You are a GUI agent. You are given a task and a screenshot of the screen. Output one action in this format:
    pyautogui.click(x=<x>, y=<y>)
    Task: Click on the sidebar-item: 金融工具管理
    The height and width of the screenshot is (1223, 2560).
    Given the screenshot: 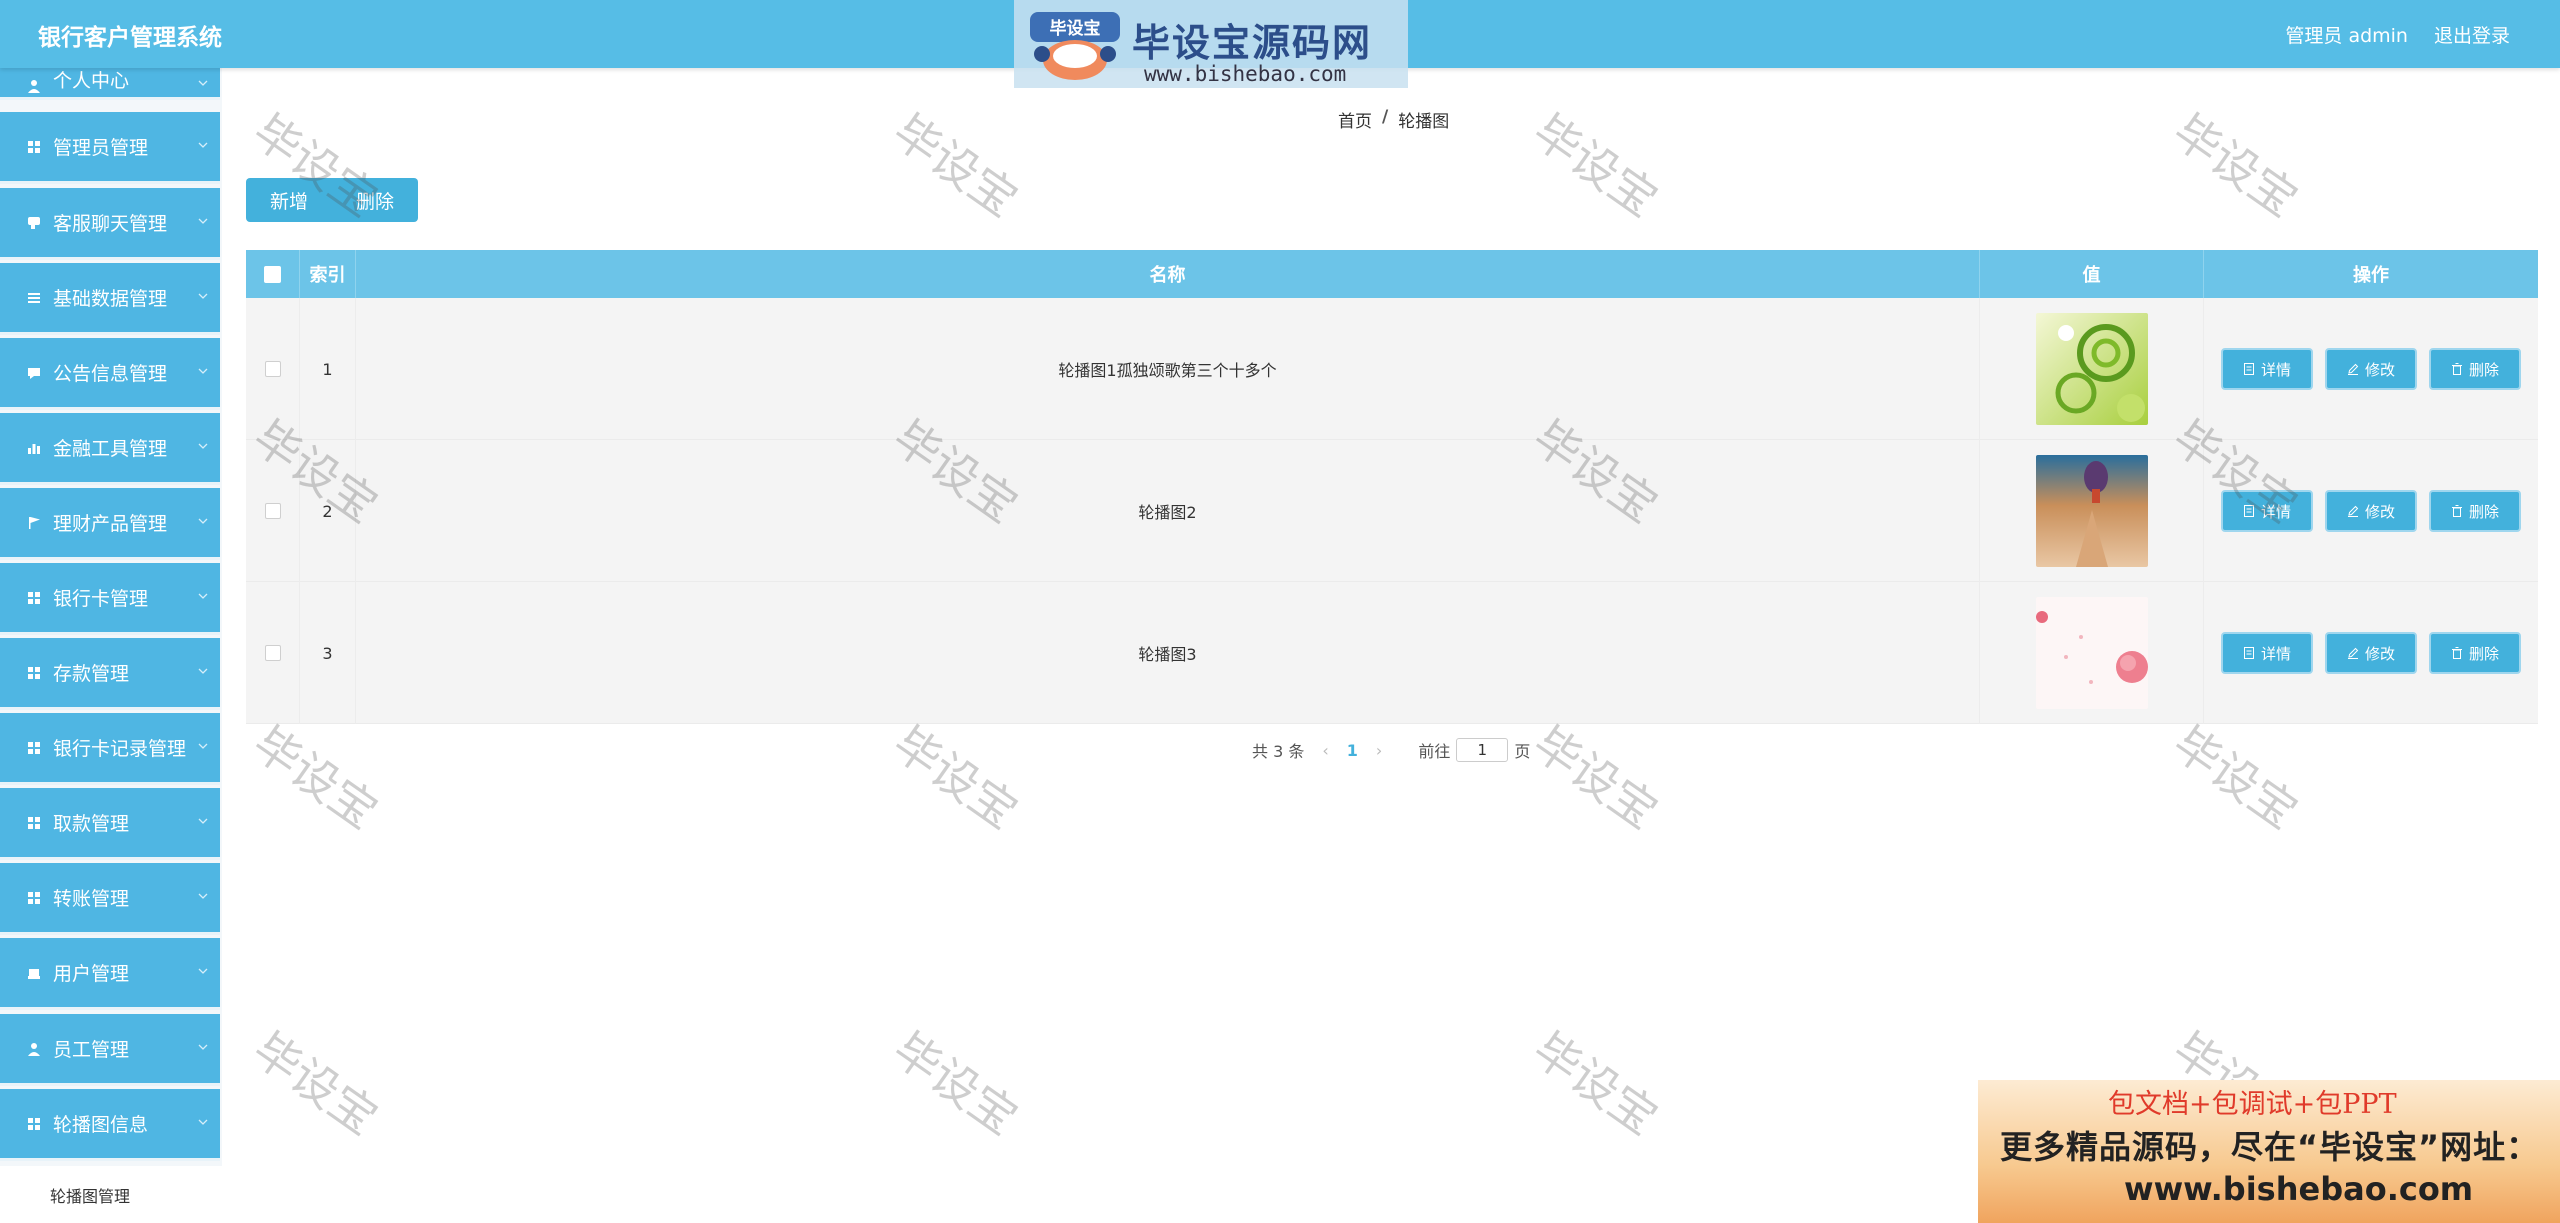 What is the action you would take?
    pyautogui.click(x=110, y=449)
    